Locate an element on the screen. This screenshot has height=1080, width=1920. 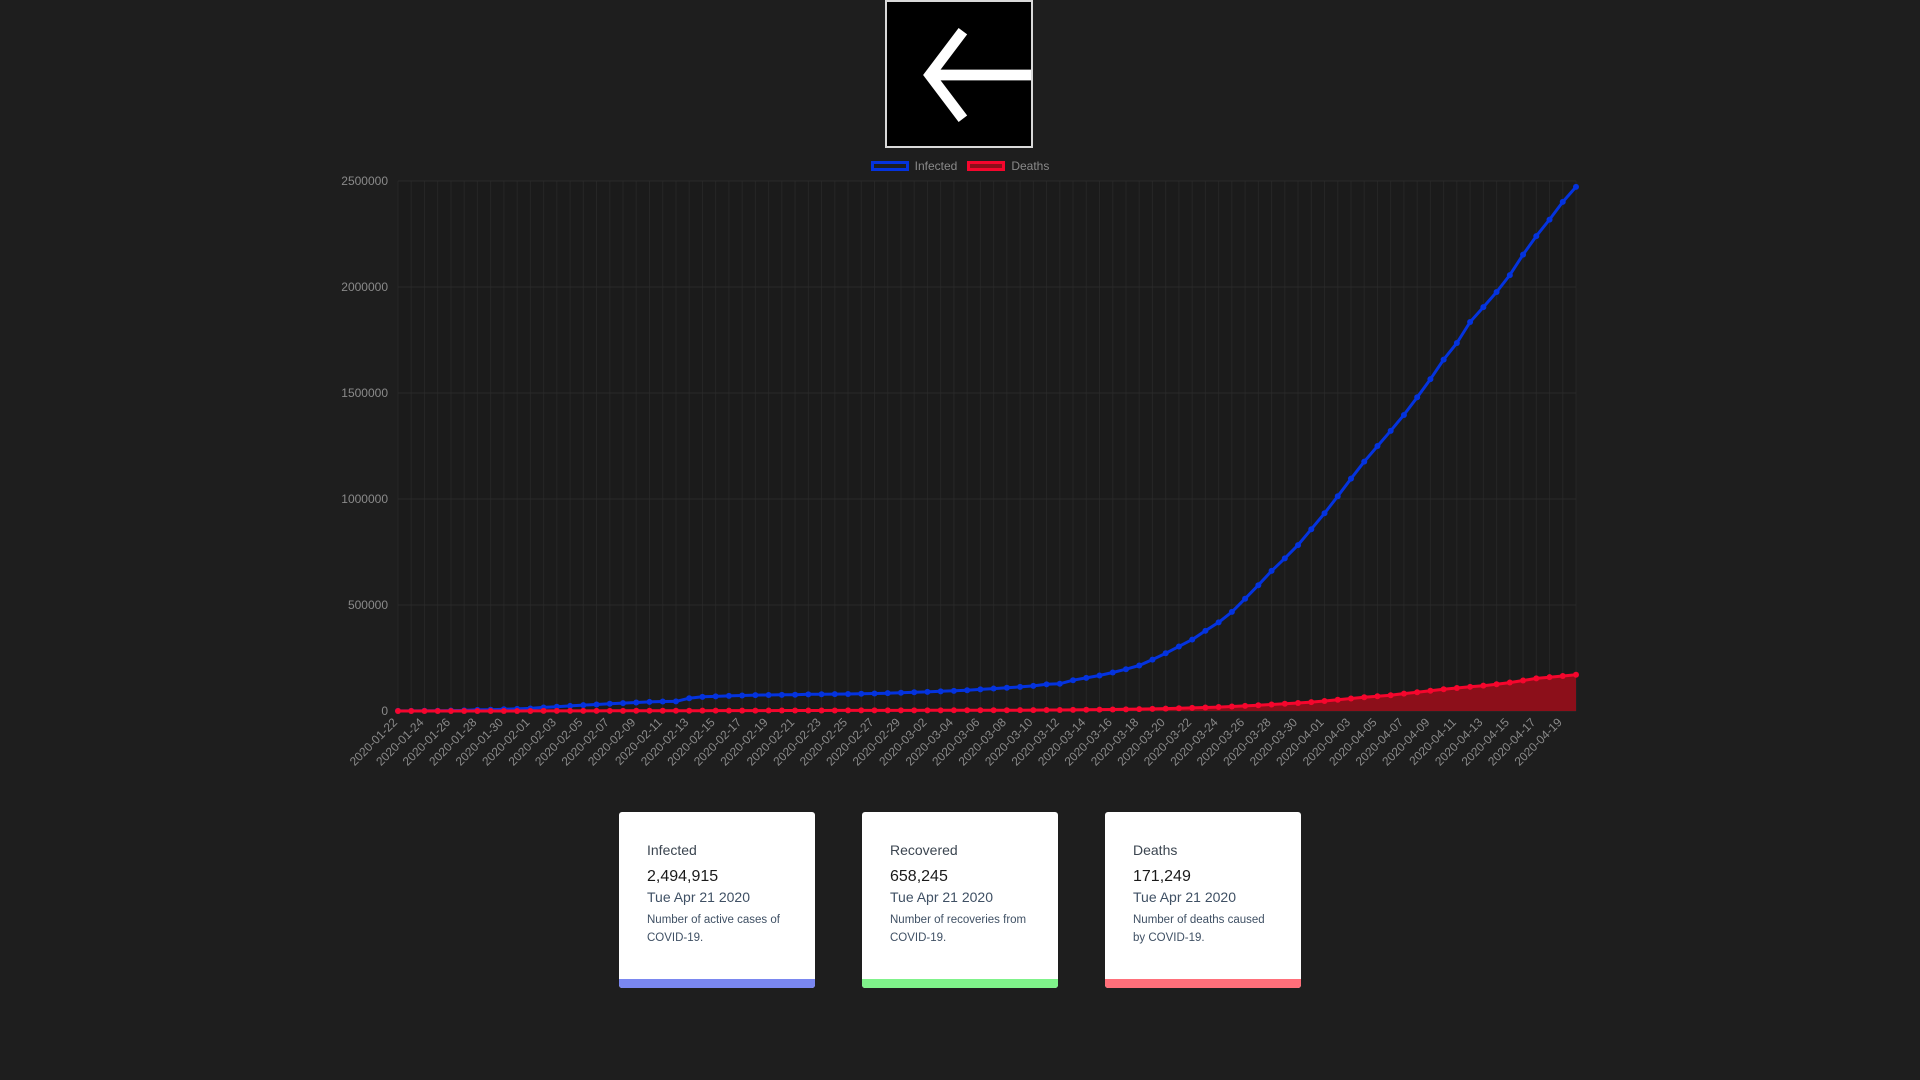
y-tick-label: 2000000 is located at coordinates (364, 287).